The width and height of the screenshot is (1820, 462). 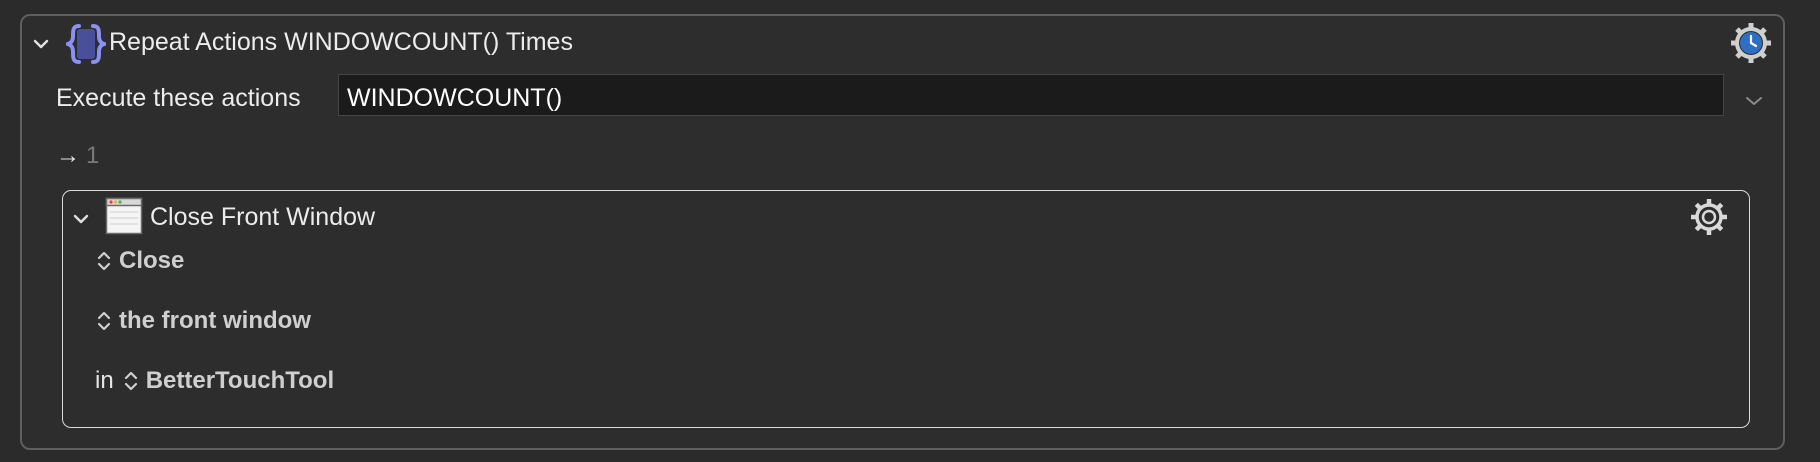 What do you see at coordinates (93, 155) in the screenshot?
I see `evaluated-count: 1` at bounding box center [93, 155].